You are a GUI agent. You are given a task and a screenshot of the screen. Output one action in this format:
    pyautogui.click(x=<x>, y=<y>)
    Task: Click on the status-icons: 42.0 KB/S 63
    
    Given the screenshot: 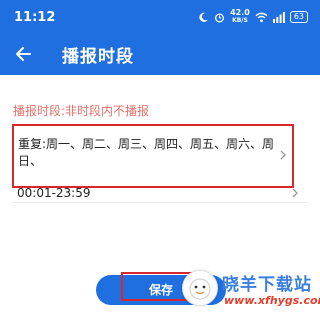 What is the action you would take?
    pyautogui.click(x=253, y=17)
    